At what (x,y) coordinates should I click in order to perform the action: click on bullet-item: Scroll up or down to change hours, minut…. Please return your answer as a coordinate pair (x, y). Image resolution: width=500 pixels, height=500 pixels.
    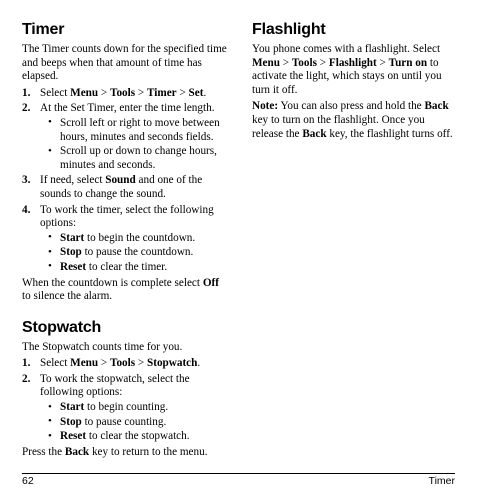
    Looking at the image, I should click on (134, 158).